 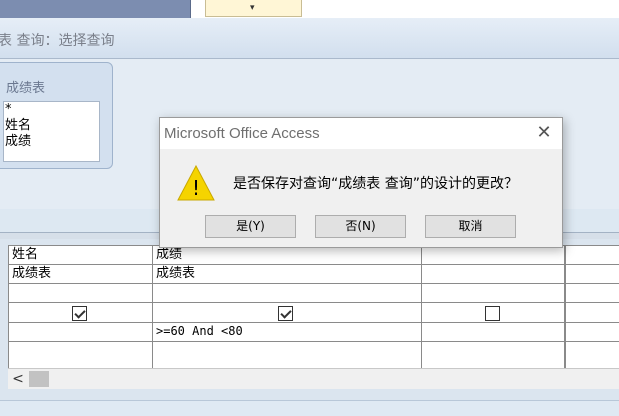 I want to click on navigation-pane-edge, so click(x=95, y=9).